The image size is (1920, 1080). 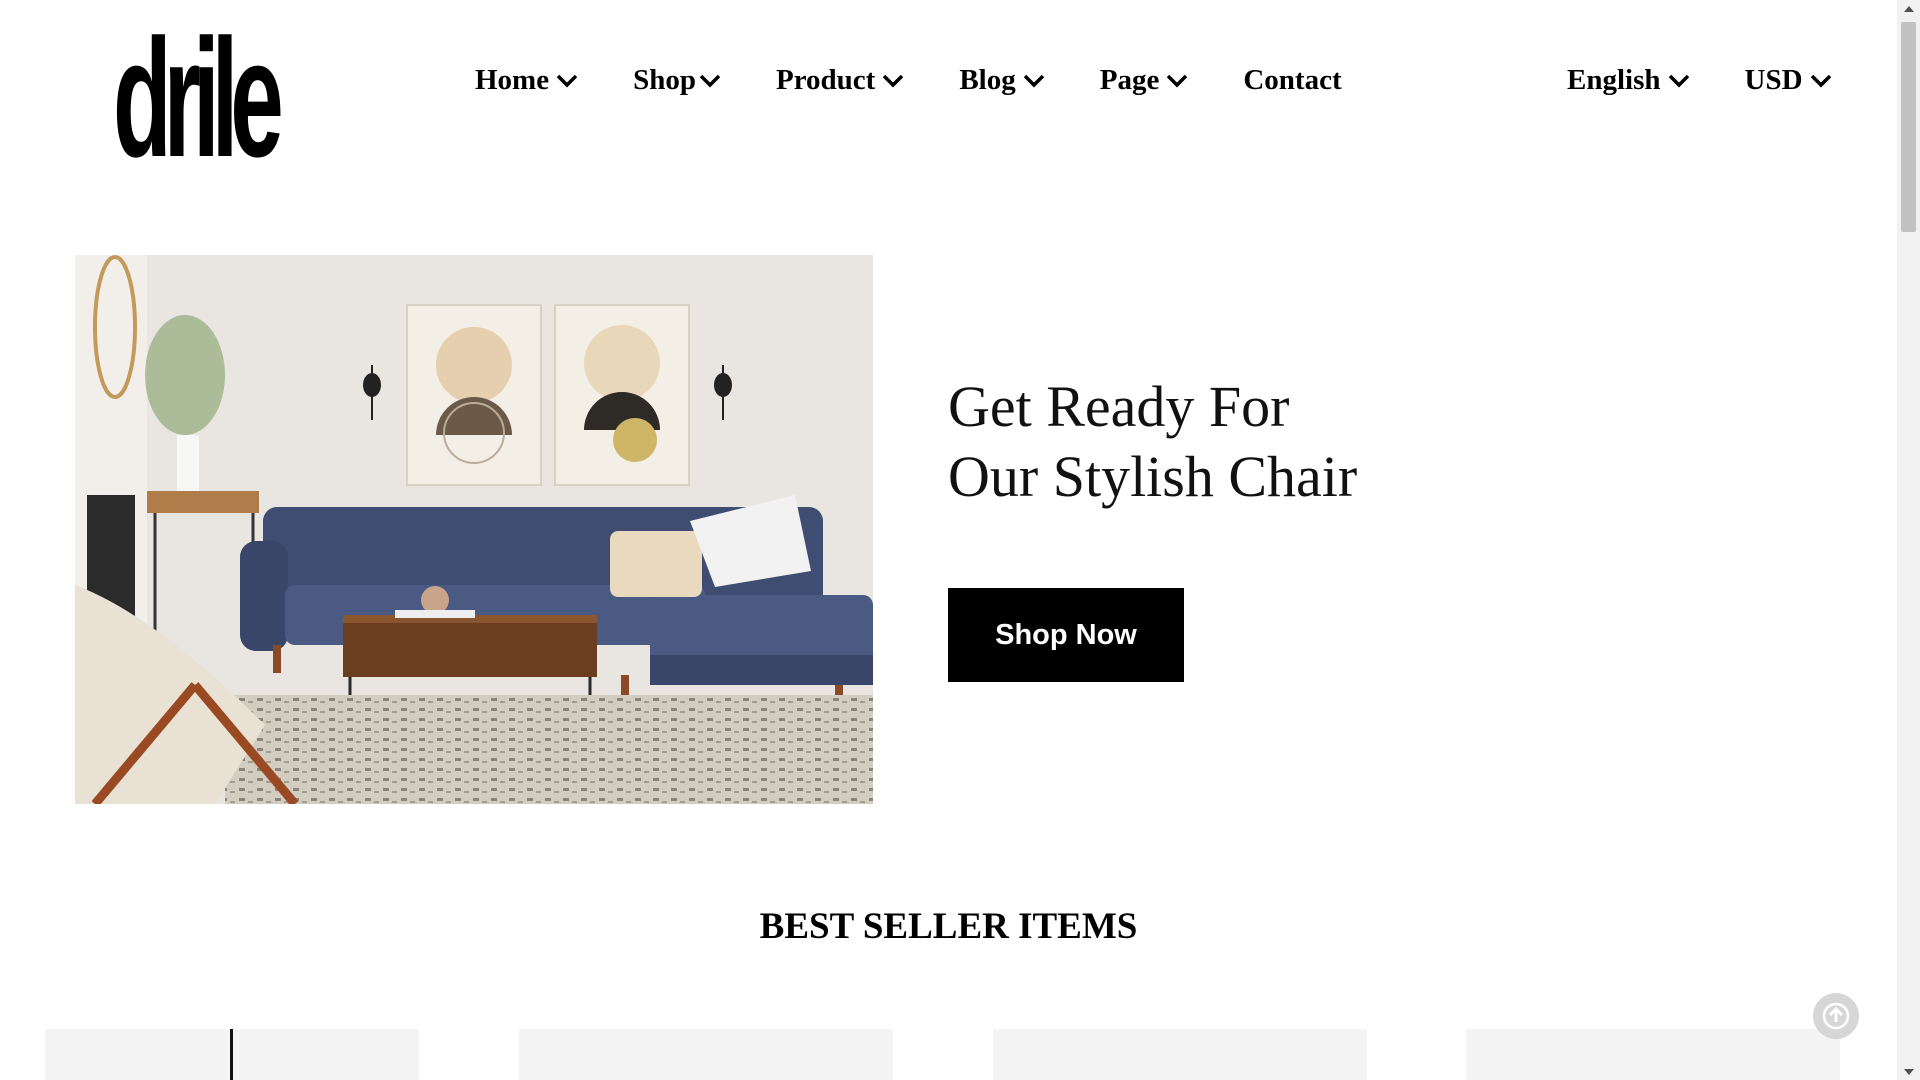 What do you see at coordinates (1614, 80) in the screenshot?
I see `language-label: English` at bounding box center [1614, 80].